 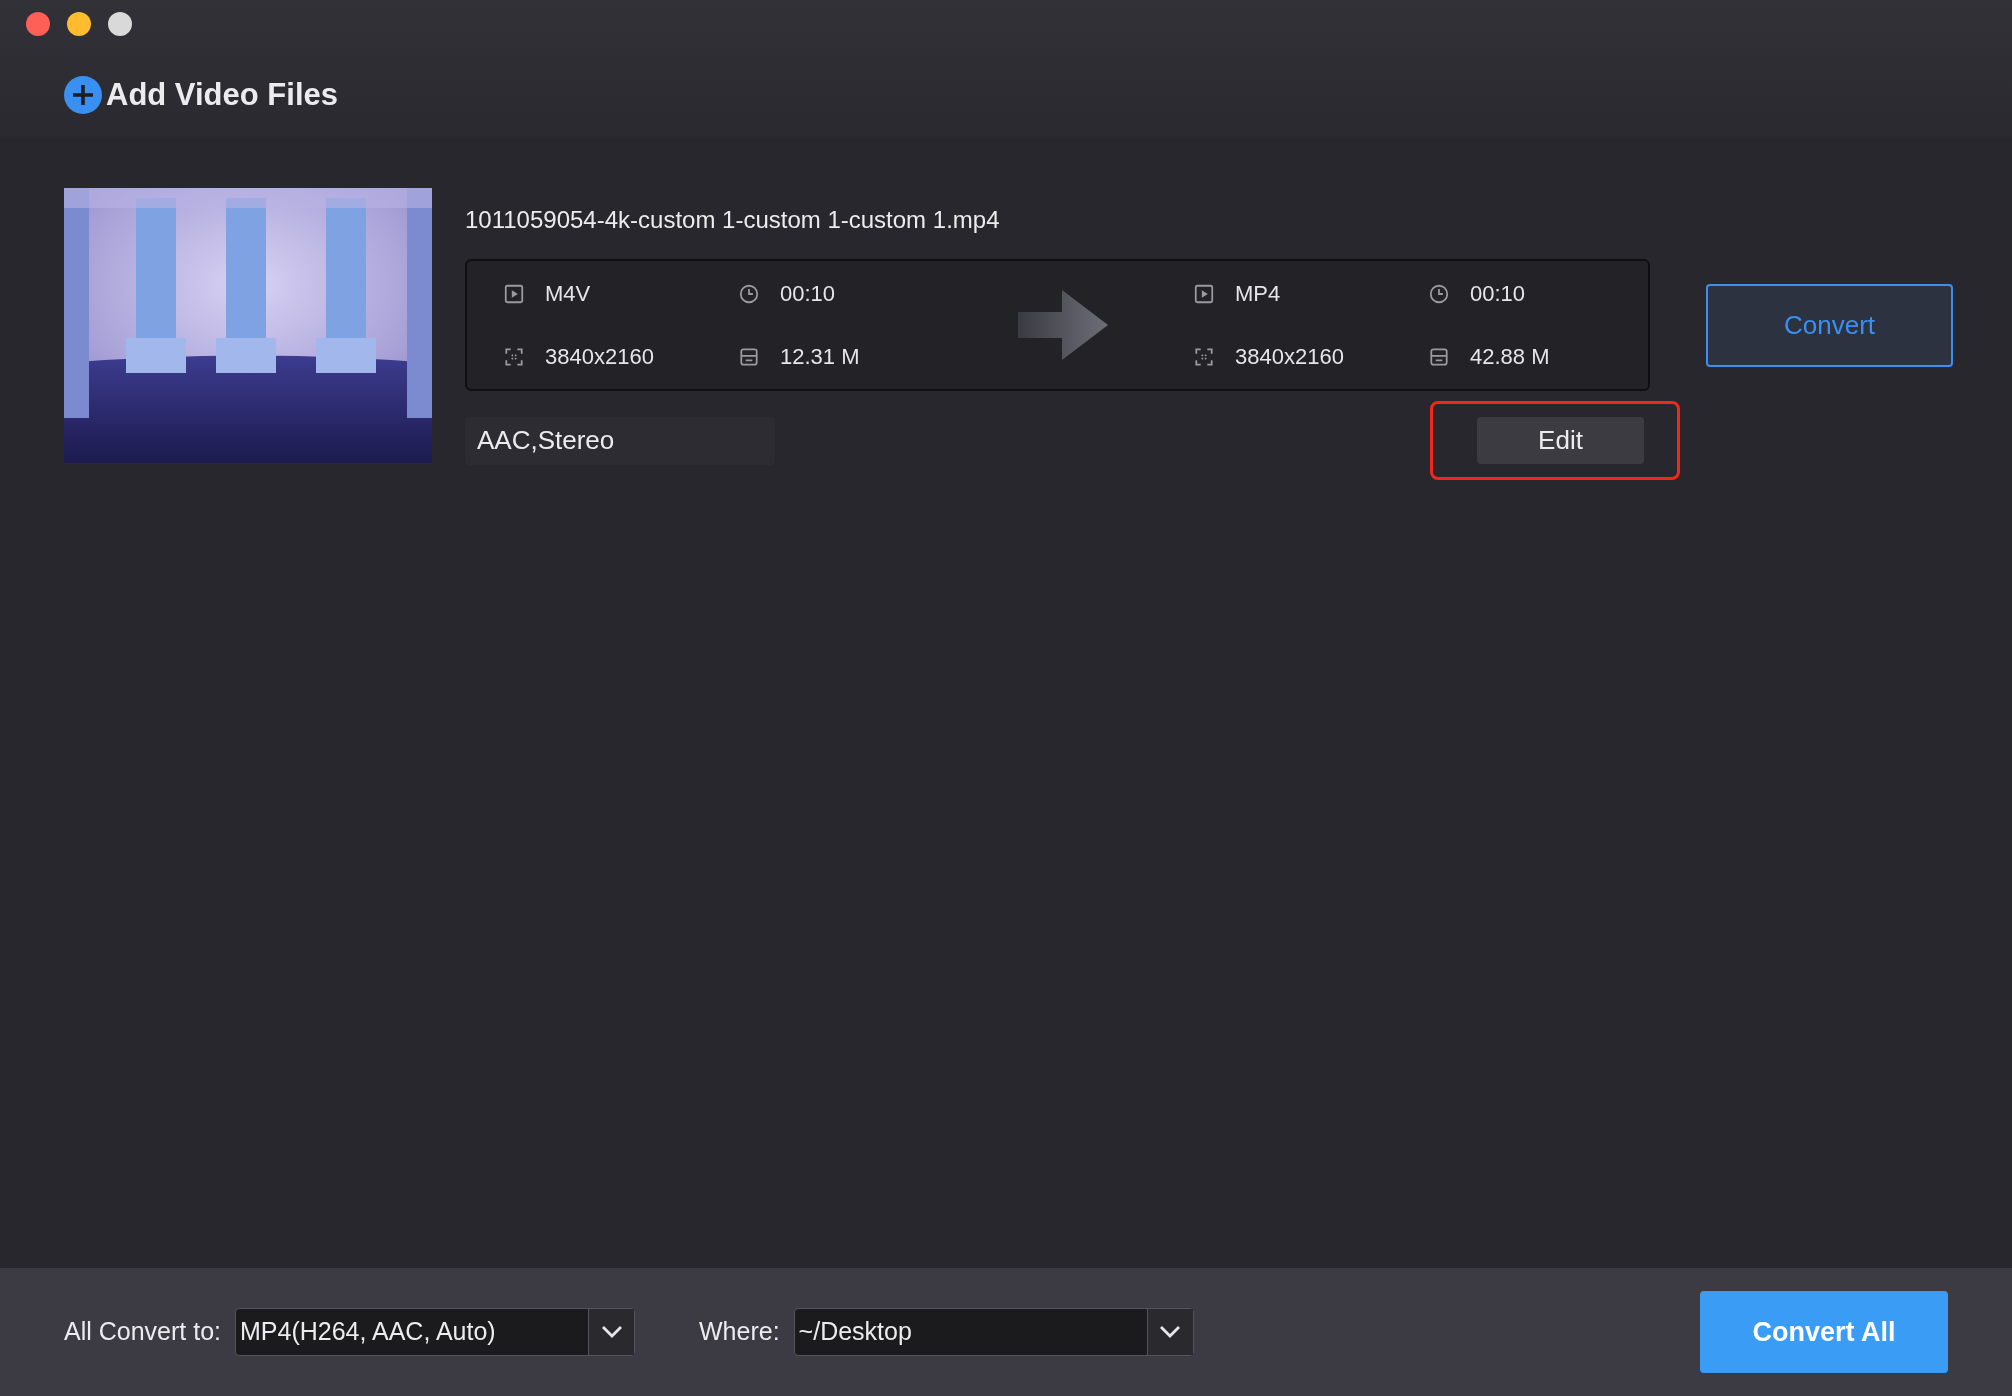 I want to click on spec-value: 42.88 M, so click(x=1510, y=357).